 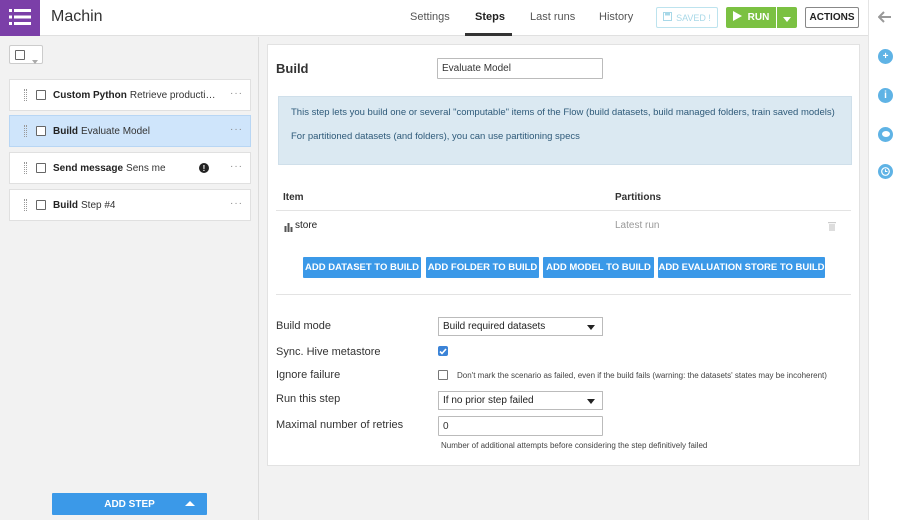 What do you see at coordinates (20, 55) in the screenshot?
I see `select-all-checkbox` at bounding box center [20, 55].